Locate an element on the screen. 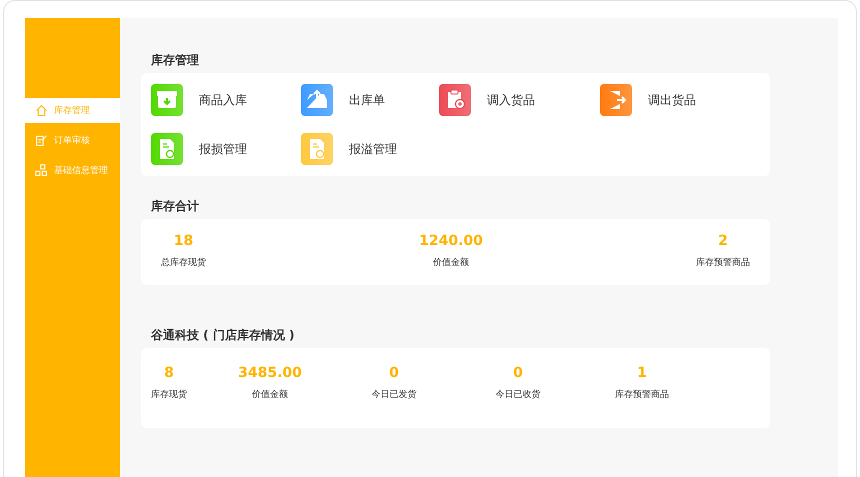 The height and width of the screenshot is (477, 860). section-title: 库存合计 is located at coordinates (175, 206).